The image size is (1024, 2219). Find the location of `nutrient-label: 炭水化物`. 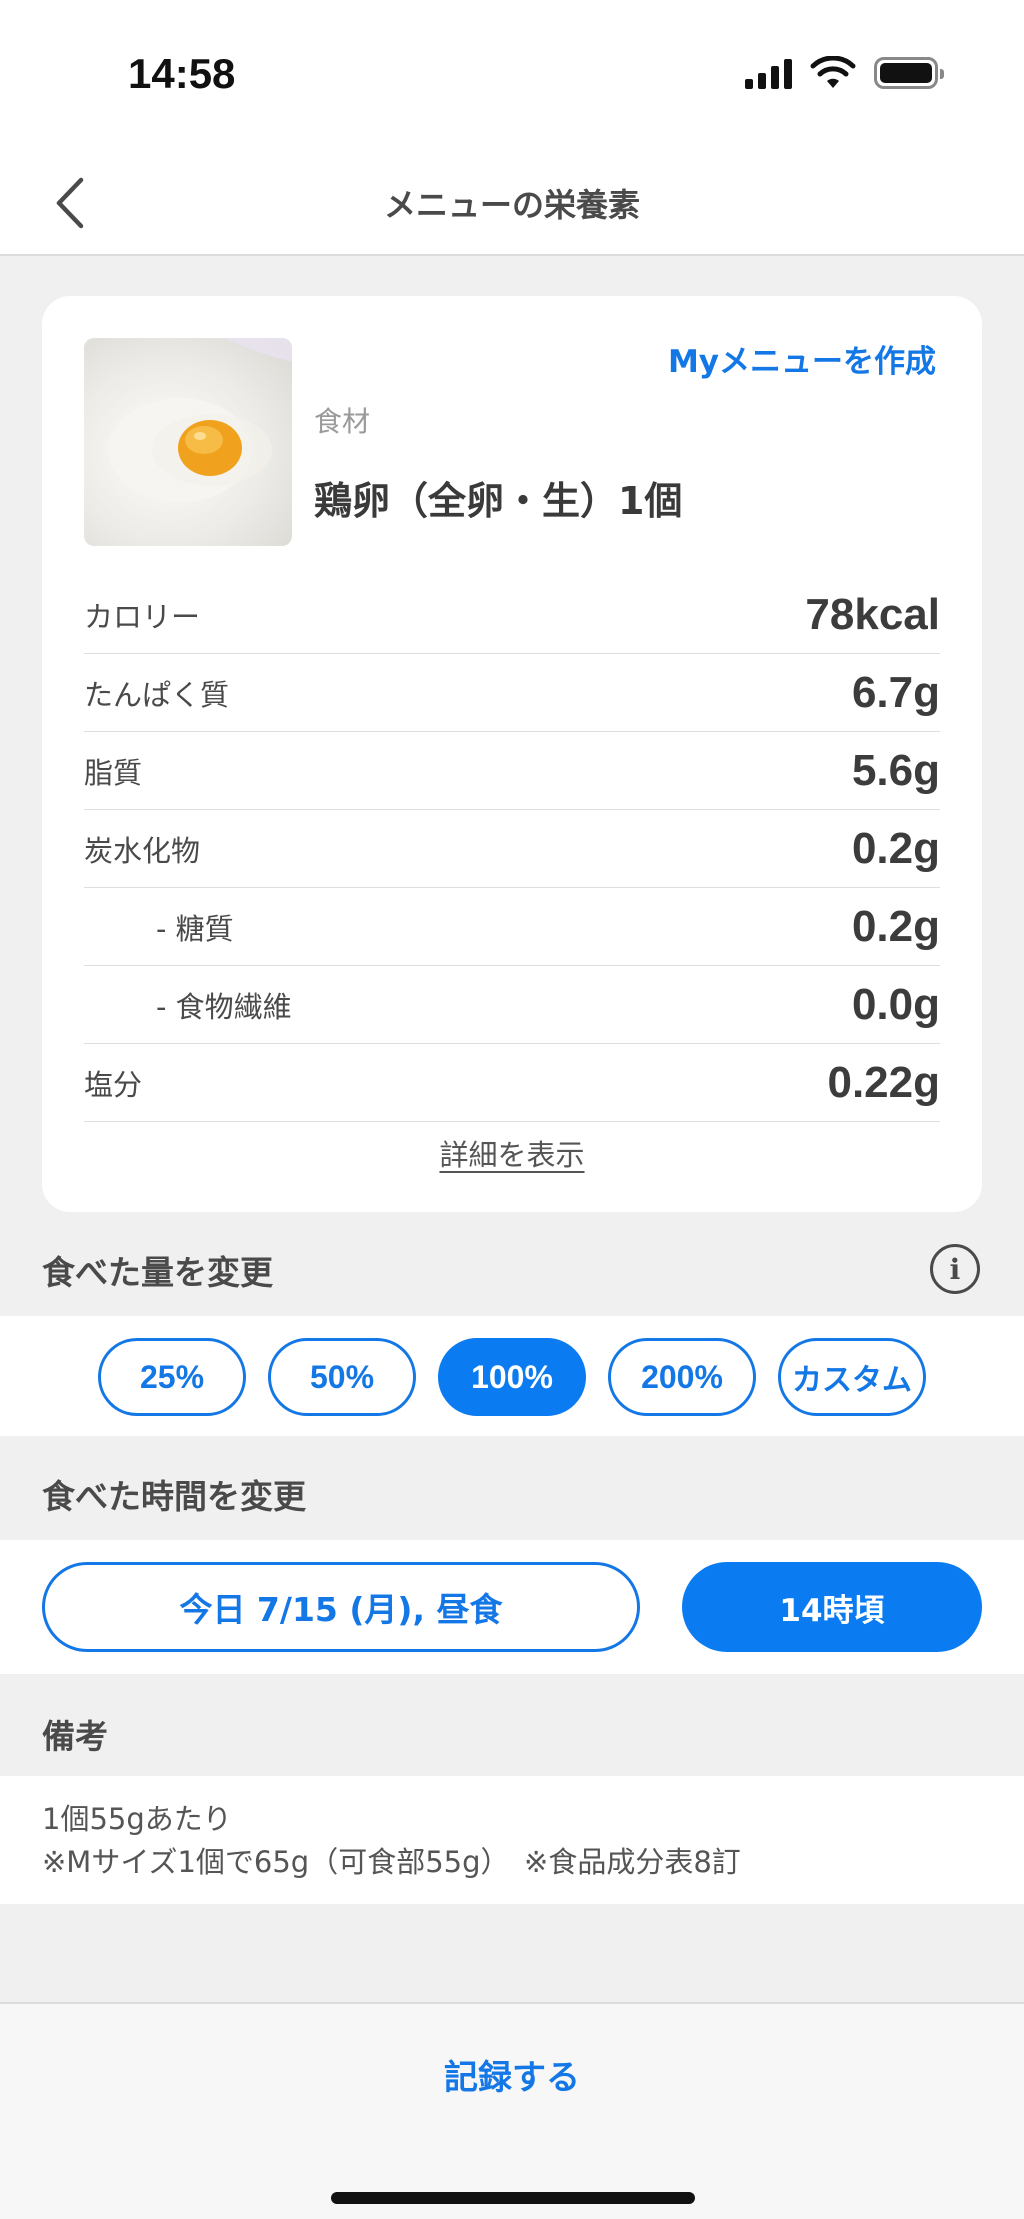

nutrient-label: 炭水化物 is located at coordinates (142, 850).